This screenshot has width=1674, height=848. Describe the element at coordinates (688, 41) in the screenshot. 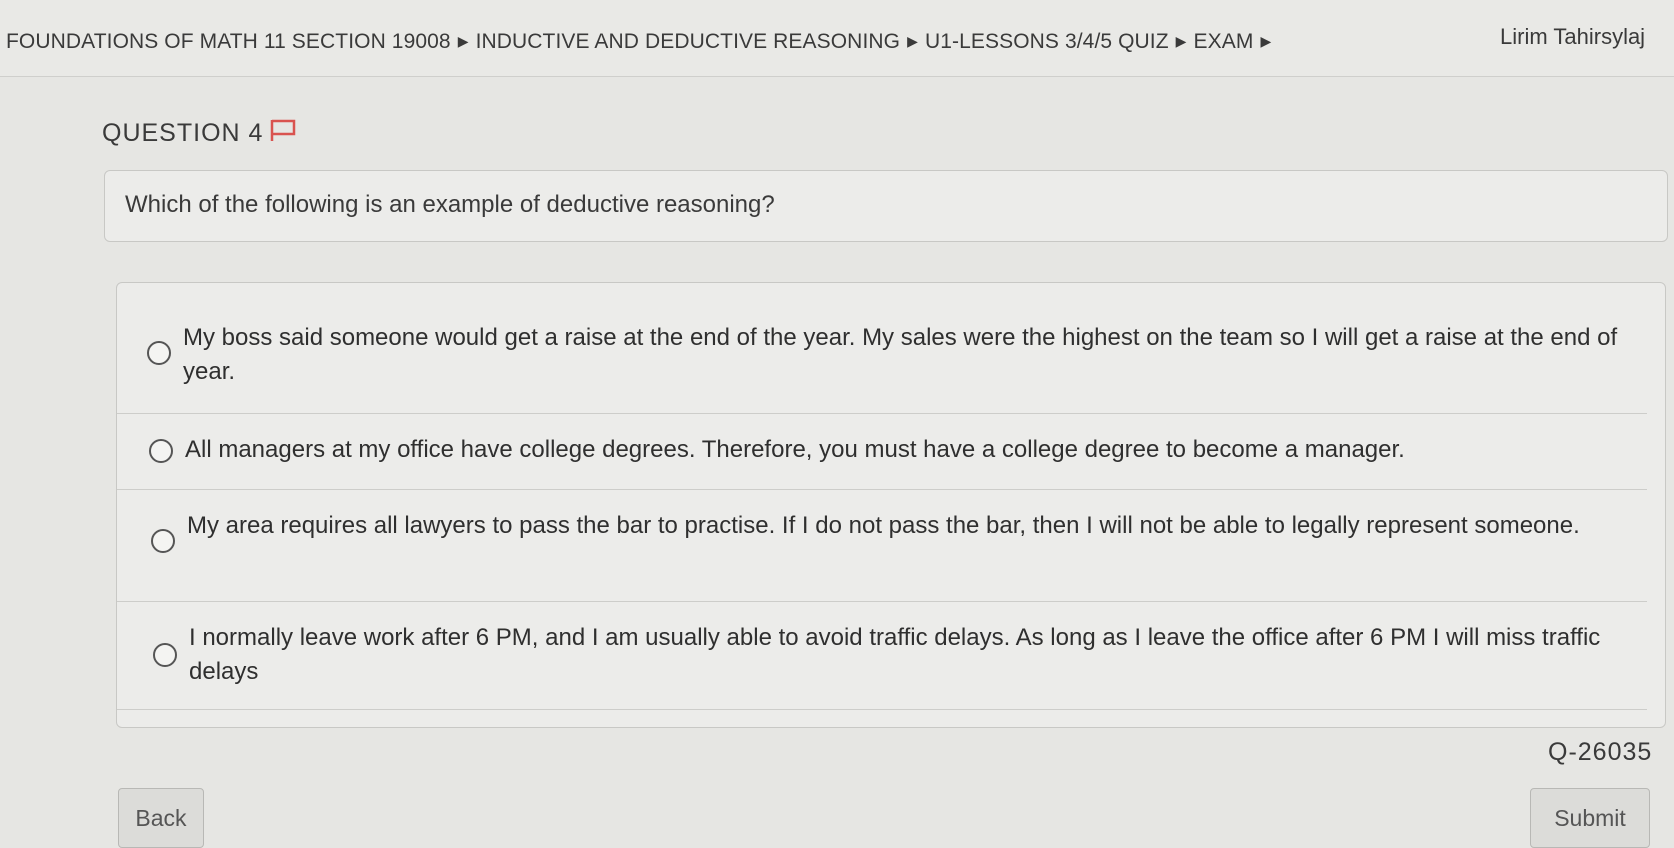

I see `breadcrumb-unit: INDUCTIVE AND DEDUCTIVE REASONING` at that location.